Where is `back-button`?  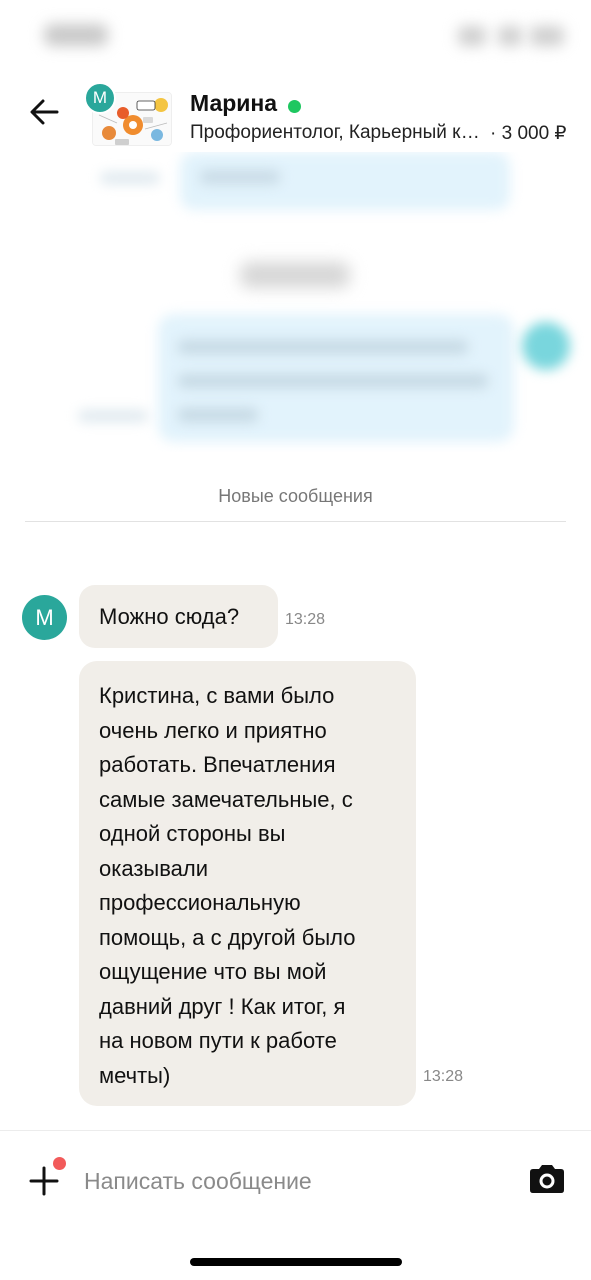 back-button is located at coordinates (44, 112).